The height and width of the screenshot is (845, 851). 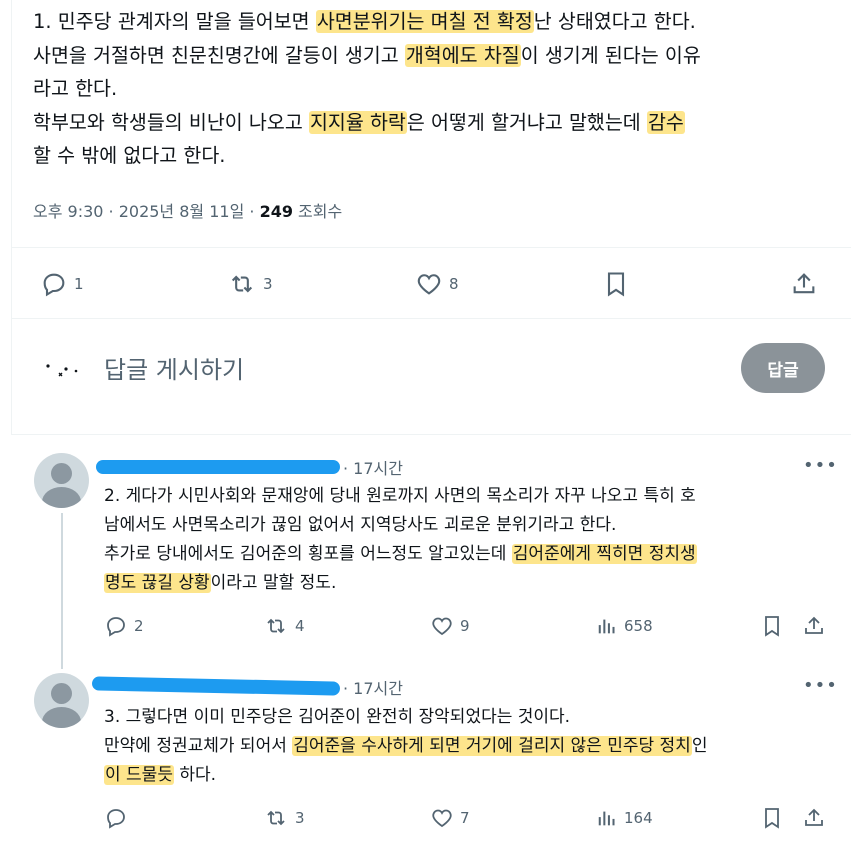 I want to click on like-count: 8, so click(x=454, y=284).